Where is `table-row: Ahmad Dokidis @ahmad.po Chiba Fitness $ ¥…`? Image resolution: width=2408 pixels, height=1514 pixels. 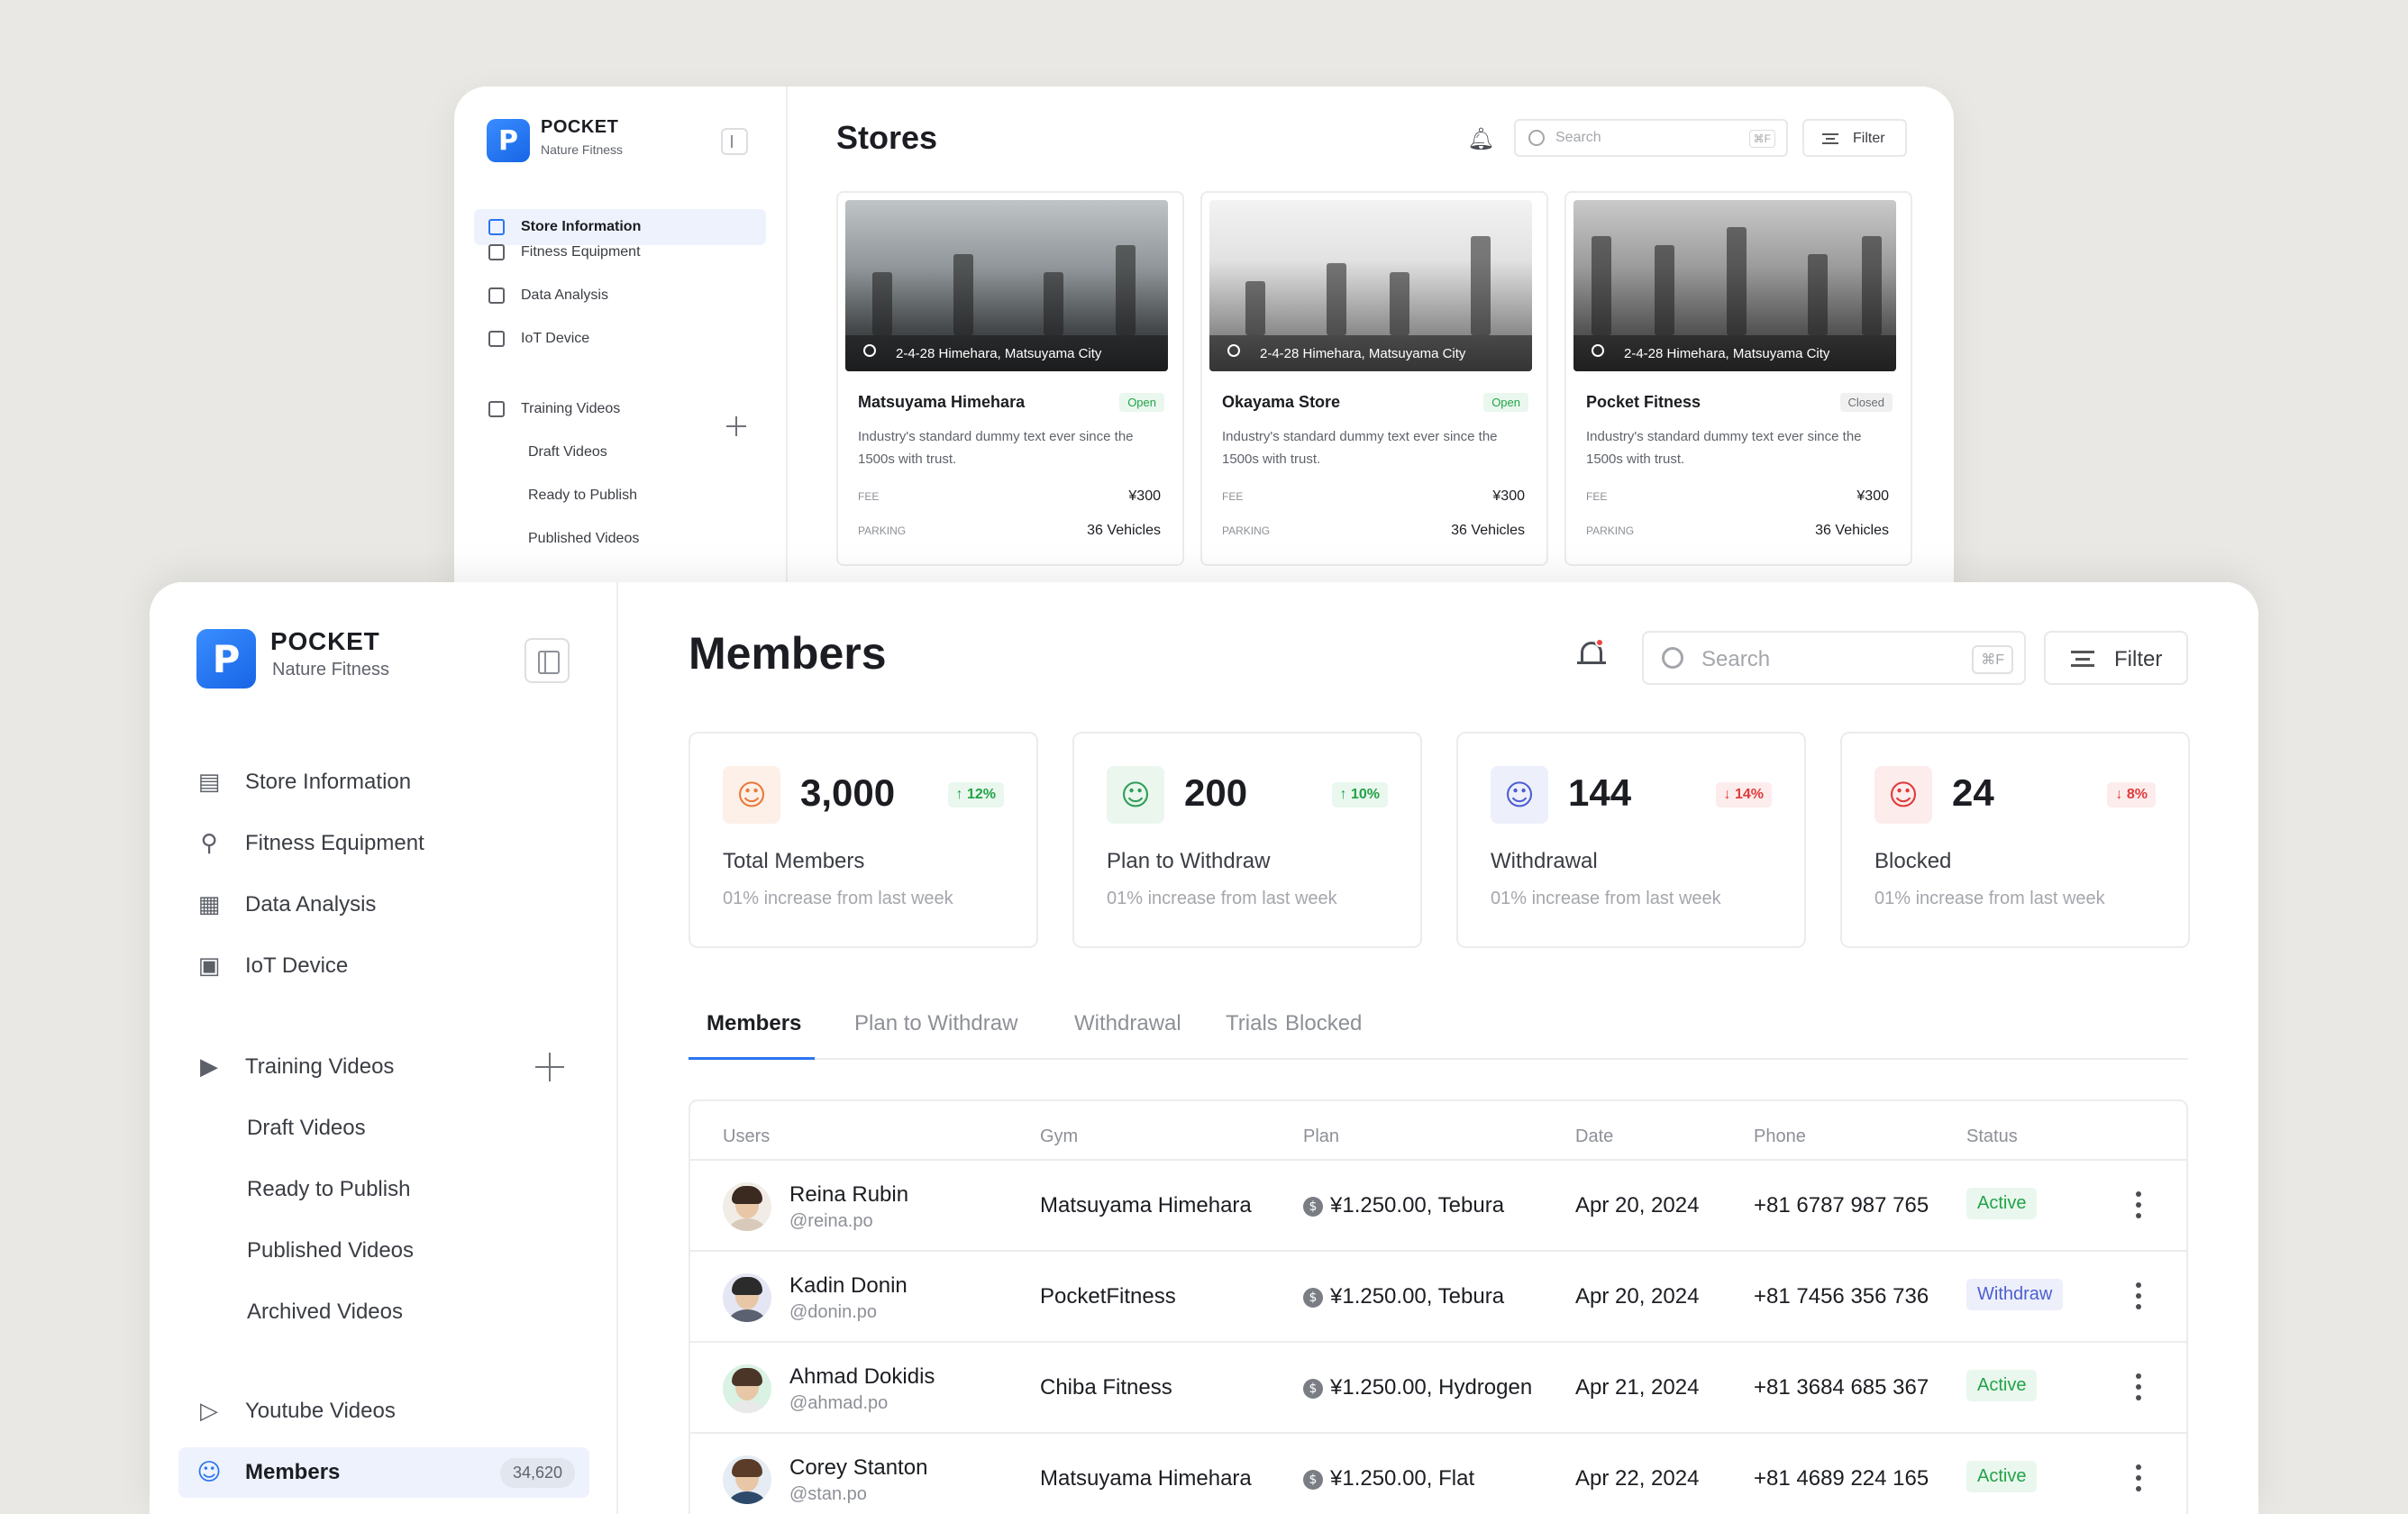 table-row: Ahmad Dokidis @ahmad.po Chiba Fitness $ ¥… is located at coordinates (1438, 1388).